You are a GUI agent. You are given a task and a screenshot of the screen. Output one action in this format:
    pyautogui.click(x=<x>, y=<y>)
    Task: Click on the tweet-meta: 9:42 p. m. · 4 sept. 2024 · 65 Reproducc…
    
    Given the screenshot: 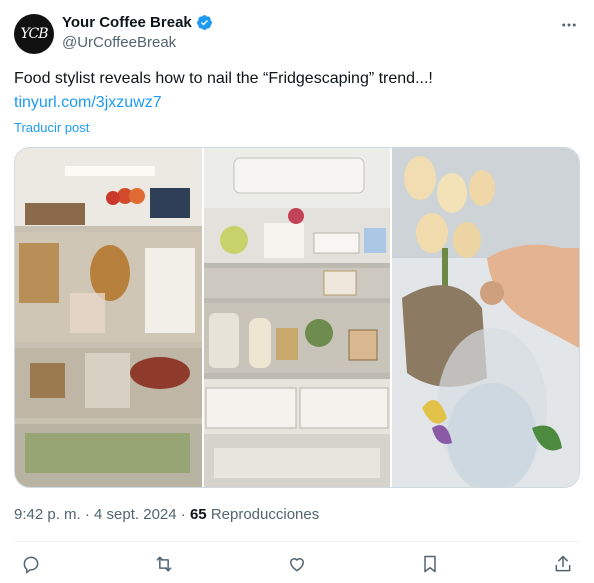 What is the action you would take?
    pyautogui.click(x=166, y=514)
    